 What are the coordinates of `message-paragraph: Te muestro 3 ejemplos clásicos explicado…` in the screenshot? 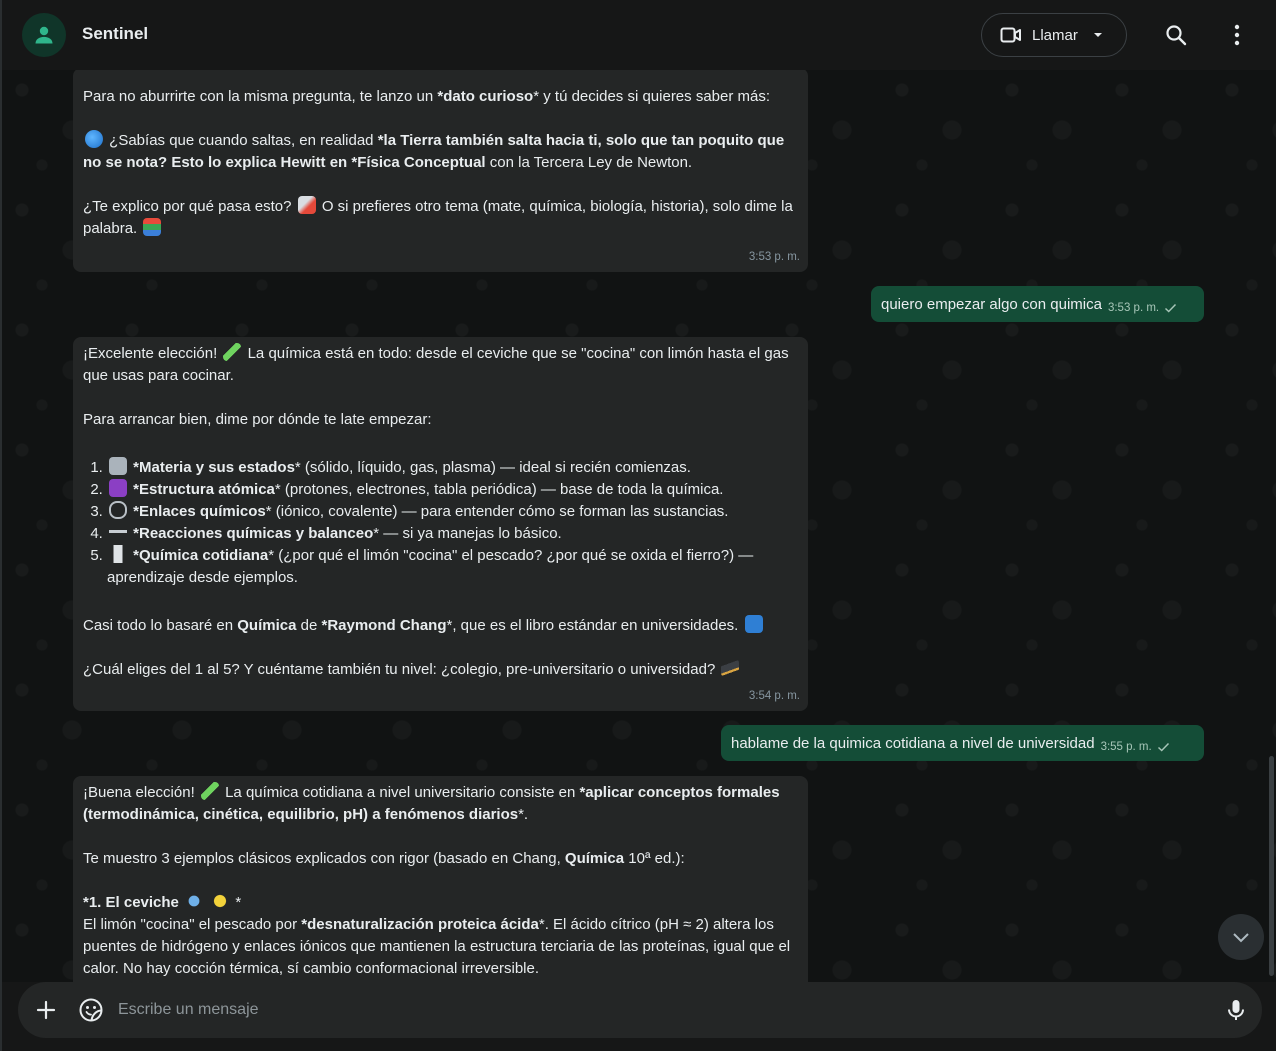 It's located at (384, 858).